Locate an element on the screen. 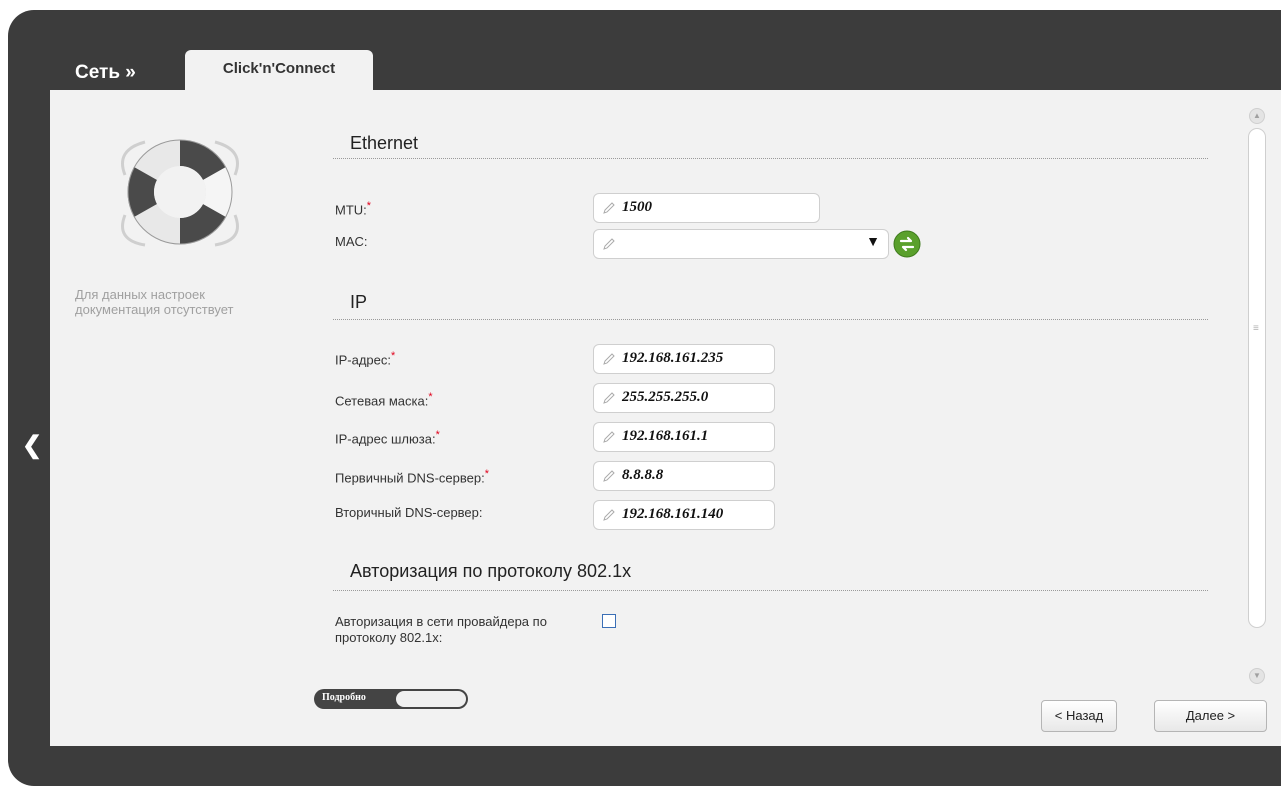  dns2-label: Вторичный DNS-сервер: is located at coordinates (409, 512).